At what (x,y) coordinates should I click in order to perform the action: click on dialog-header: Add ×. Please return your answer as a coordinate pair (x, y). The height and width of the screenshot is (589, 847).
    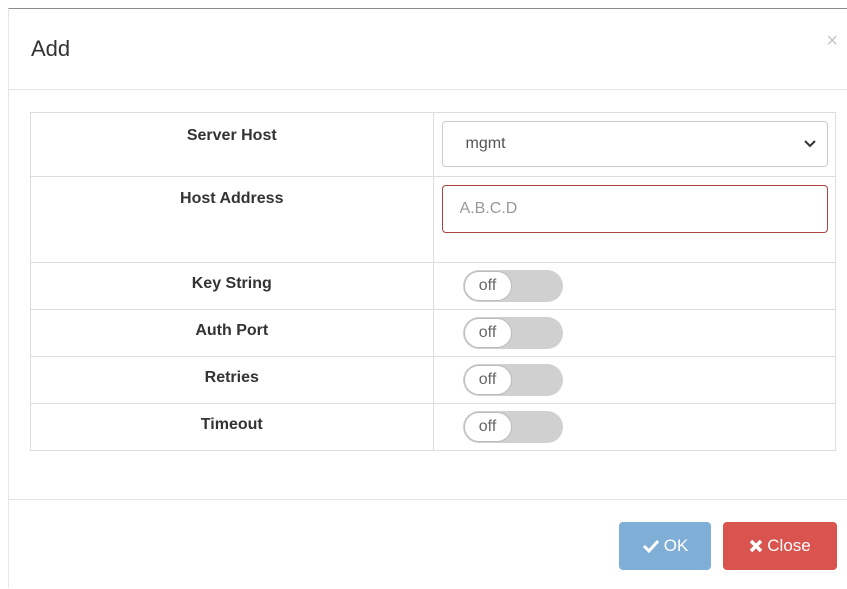
    Looking at the image, I should click on (428, 49).